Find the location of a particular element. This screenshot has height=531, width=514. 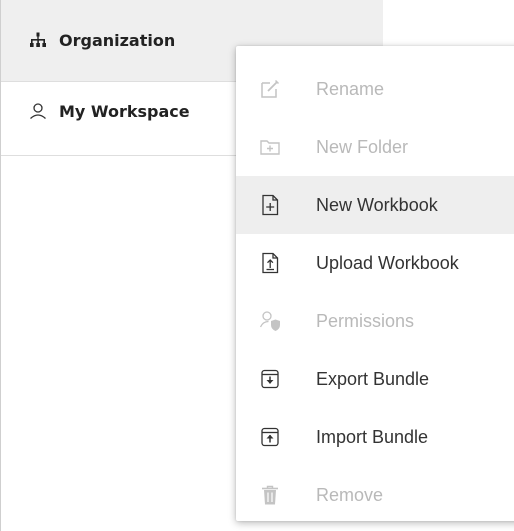

new-folder-icon is located at coordinates (270, 147).